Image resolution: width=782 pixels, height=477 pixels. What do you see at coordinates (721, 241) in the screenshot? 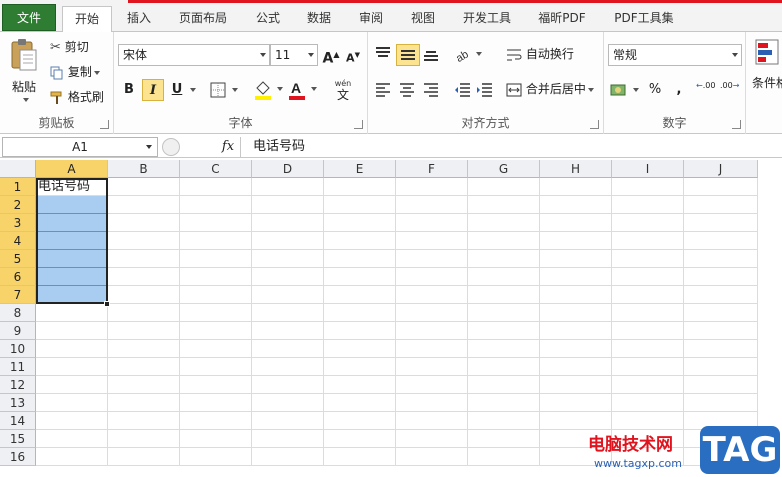
I see `cell-j4` at bounding box center [721, 241].